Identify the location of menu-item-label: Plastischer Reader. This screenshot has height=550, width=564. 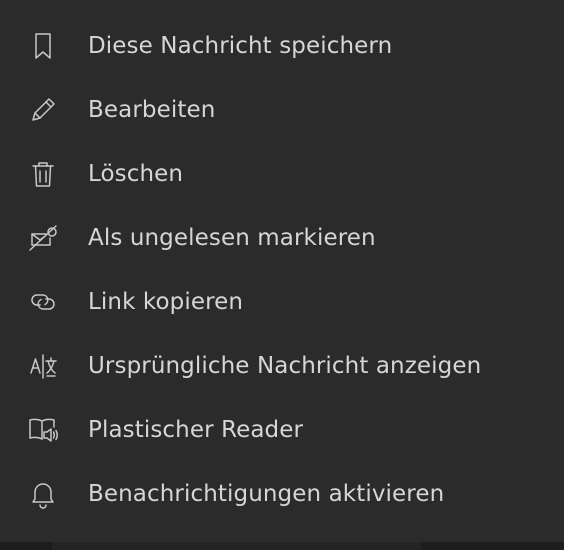
(196, 430).